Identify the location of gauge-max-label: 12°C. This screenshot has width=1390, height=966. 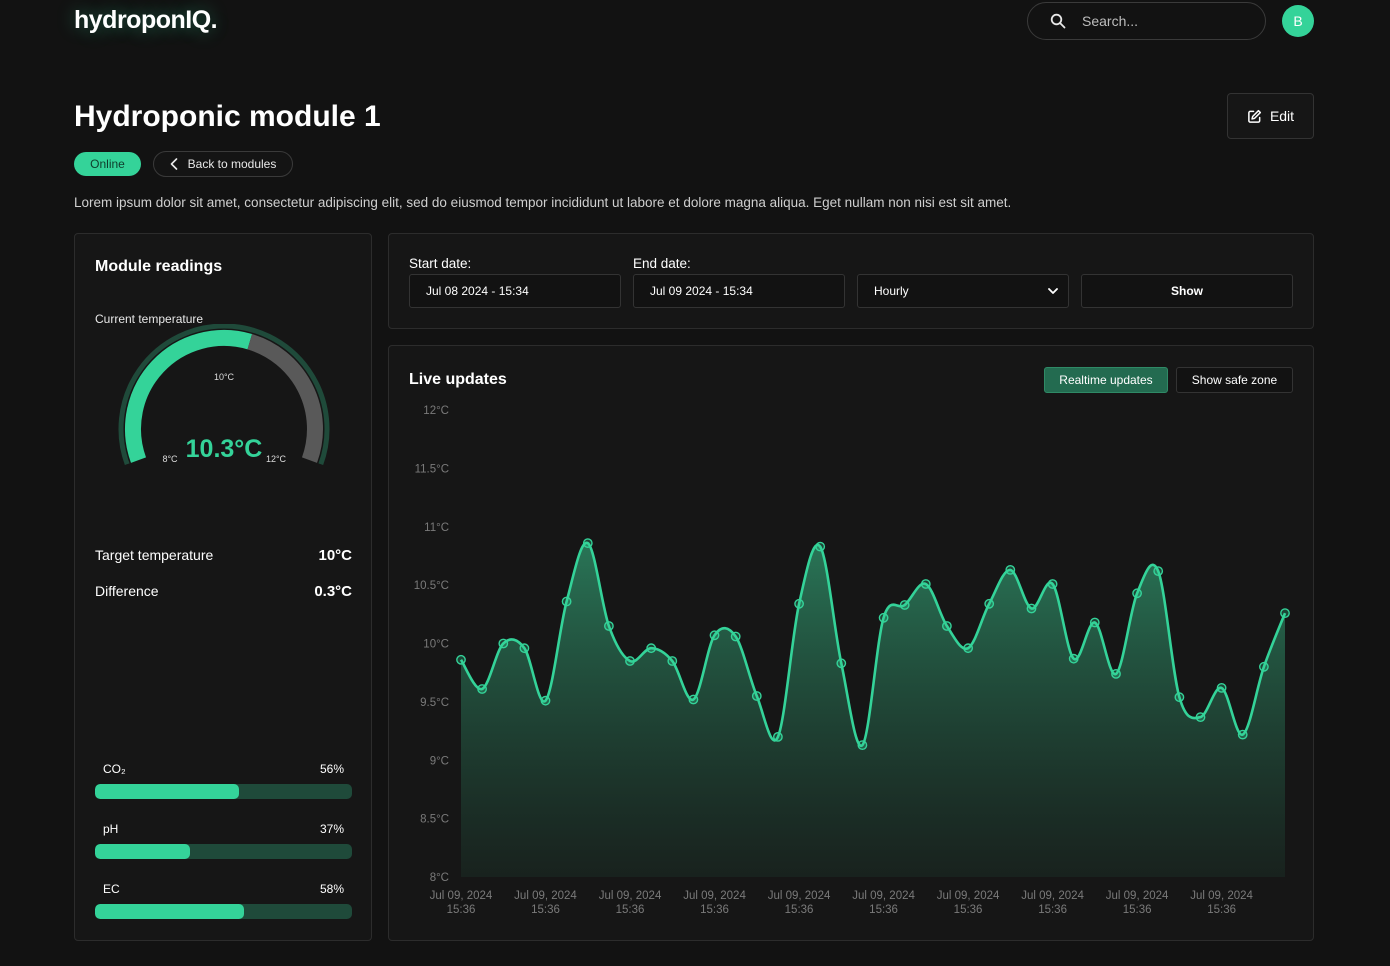
(276, 459).